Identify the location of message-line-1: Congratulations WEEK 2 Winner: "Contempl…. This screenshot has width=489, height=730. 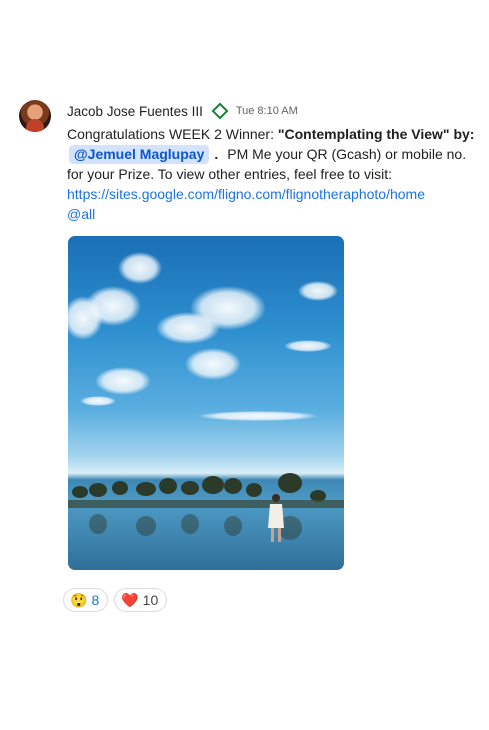
(270, 134).